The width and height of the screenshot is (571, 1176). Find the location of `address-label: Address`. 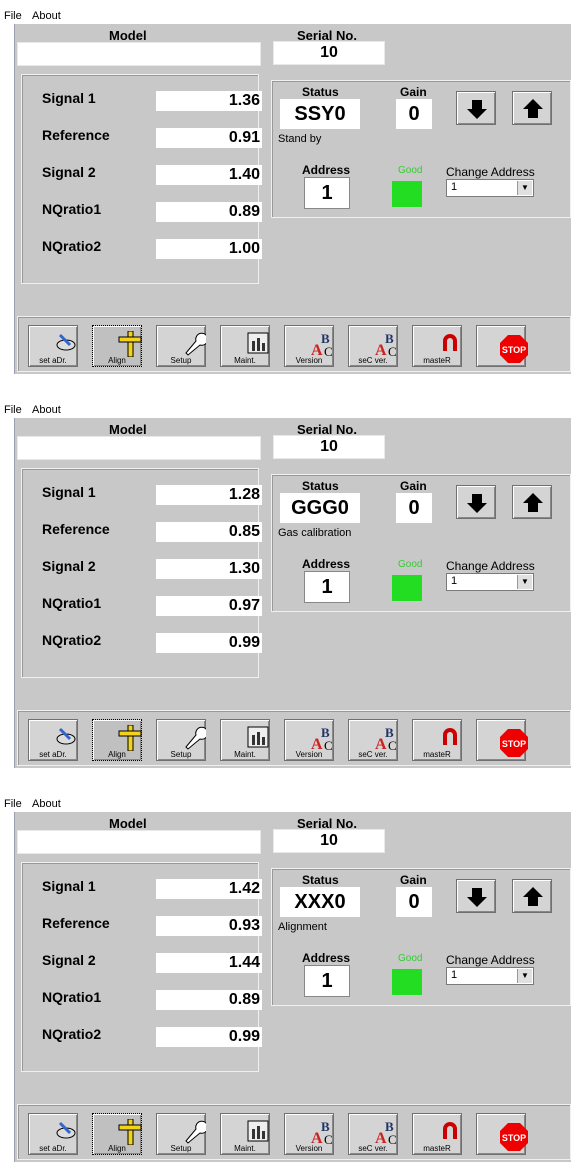

address-label: Address is located at coordinates (326, 958).